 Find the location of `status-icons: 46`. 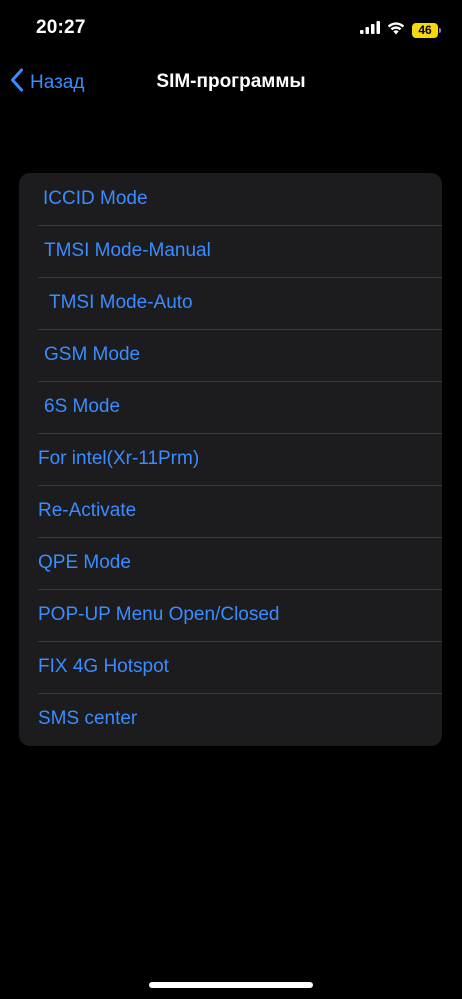

status-icons: 46 is located at coordinates (400, 30).